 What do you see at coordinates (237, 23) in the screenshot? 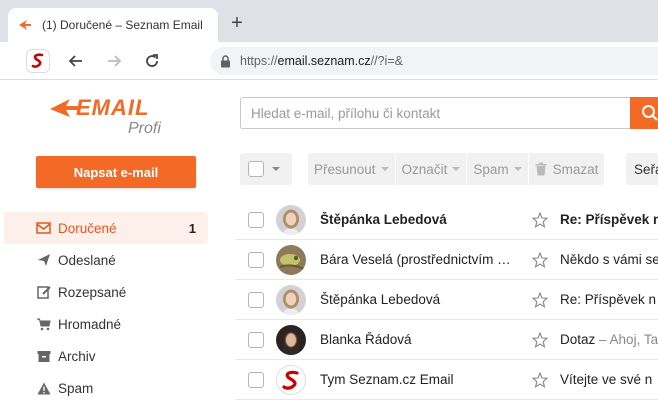
I see `new-tab-button: +` at bounding box center [237, 23].